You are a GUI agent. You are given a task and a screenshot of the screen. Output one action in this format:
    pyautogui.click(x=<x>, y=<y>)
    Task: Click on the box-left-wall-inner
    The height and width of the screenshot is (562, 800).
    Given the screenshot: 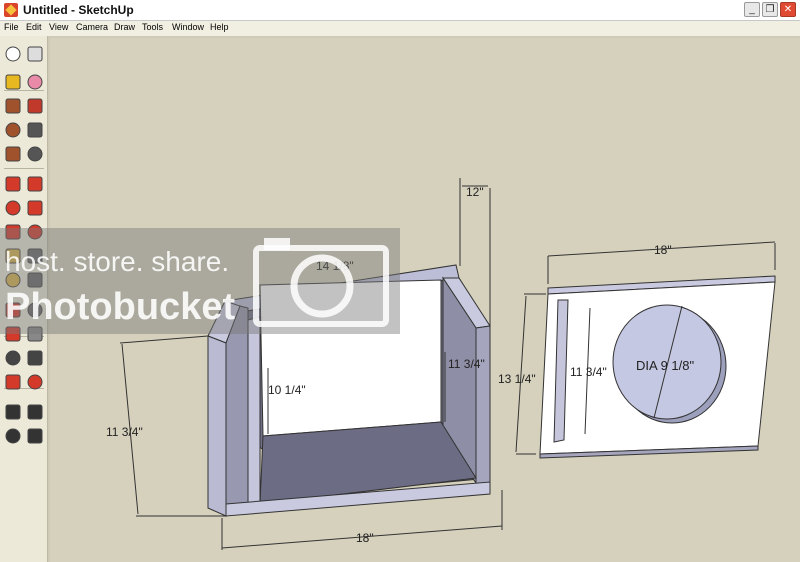 What is the action you would take?
    pyautogui.click(x=237, y=411)
    